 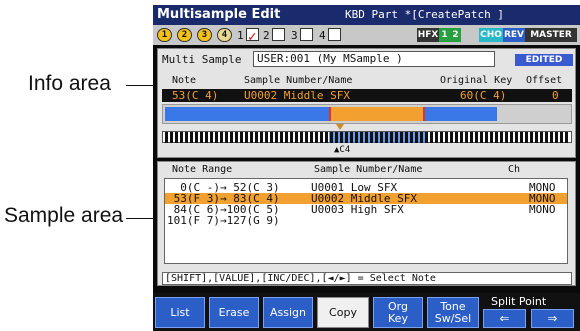 What do you see at coordinates (476, 80) in the screenshot?
I see `original-key-header: Original Key` at bounding box center [476, 80].